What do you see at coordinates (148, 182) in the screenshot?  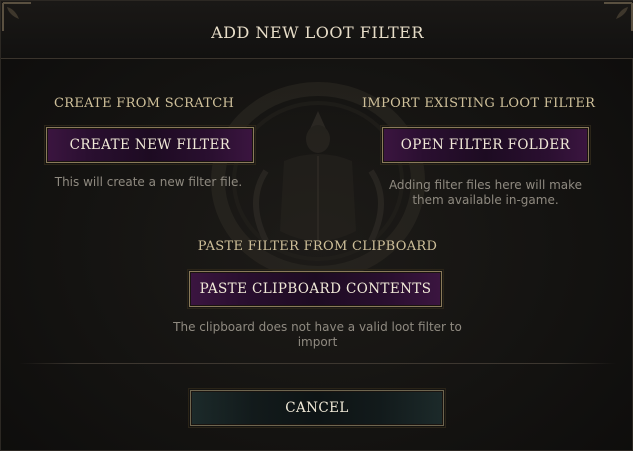 I see `scratch-description: This will create a new filter file.` at bounding box center [148, 182].